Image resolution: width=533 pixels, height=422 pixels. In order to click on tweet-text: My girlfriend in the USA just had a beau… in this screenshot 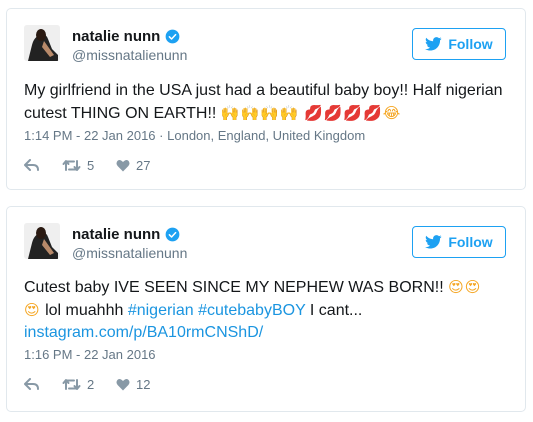, I will do `click(265, 102)`.